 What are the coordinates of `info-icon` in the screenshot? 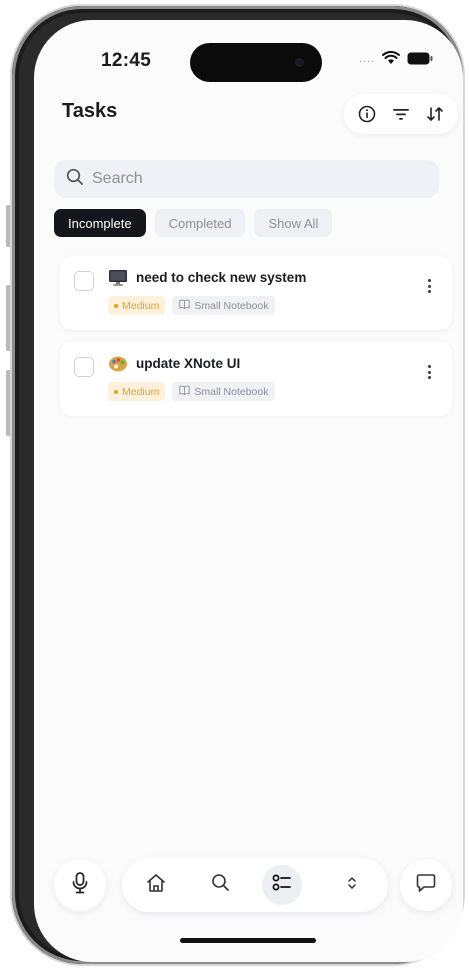 It's located at (367, 114).